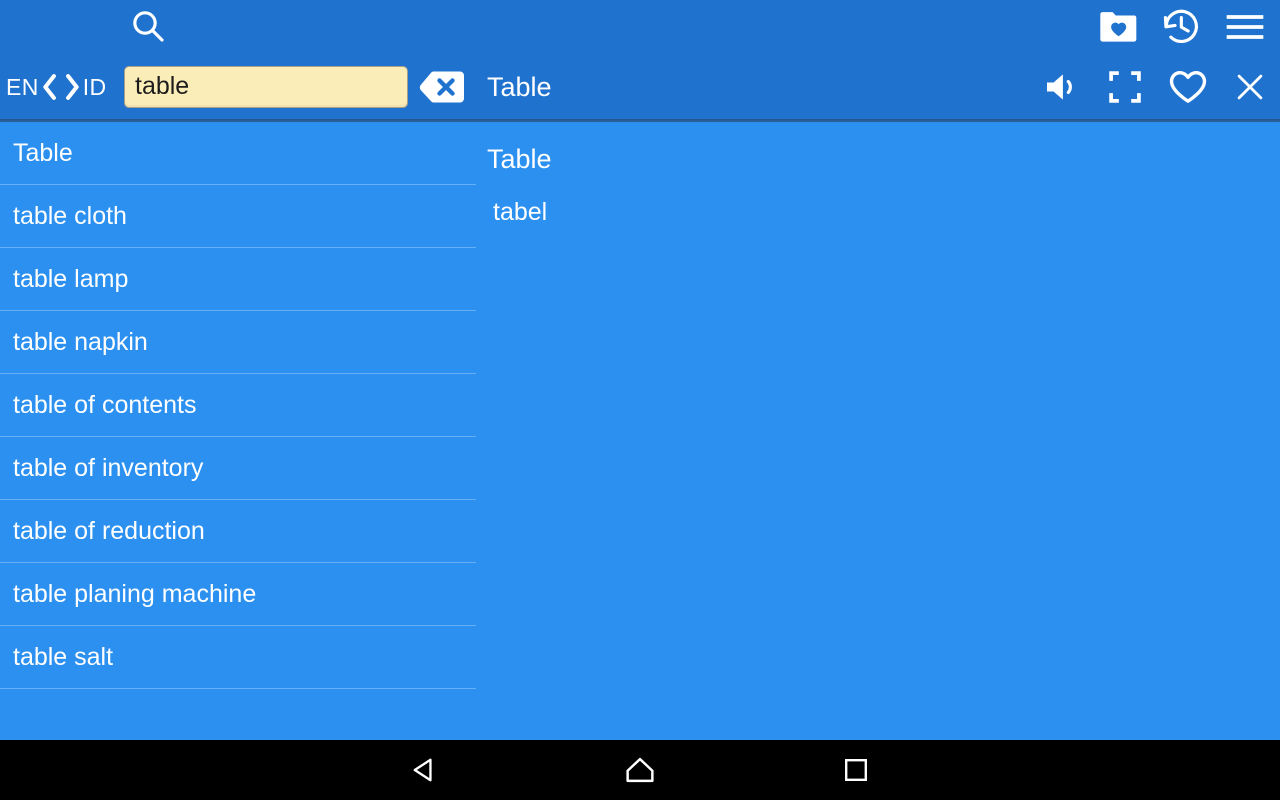 The image size is (1280, 800). I want to click on list-item: table of reduction, so click(238, 531).